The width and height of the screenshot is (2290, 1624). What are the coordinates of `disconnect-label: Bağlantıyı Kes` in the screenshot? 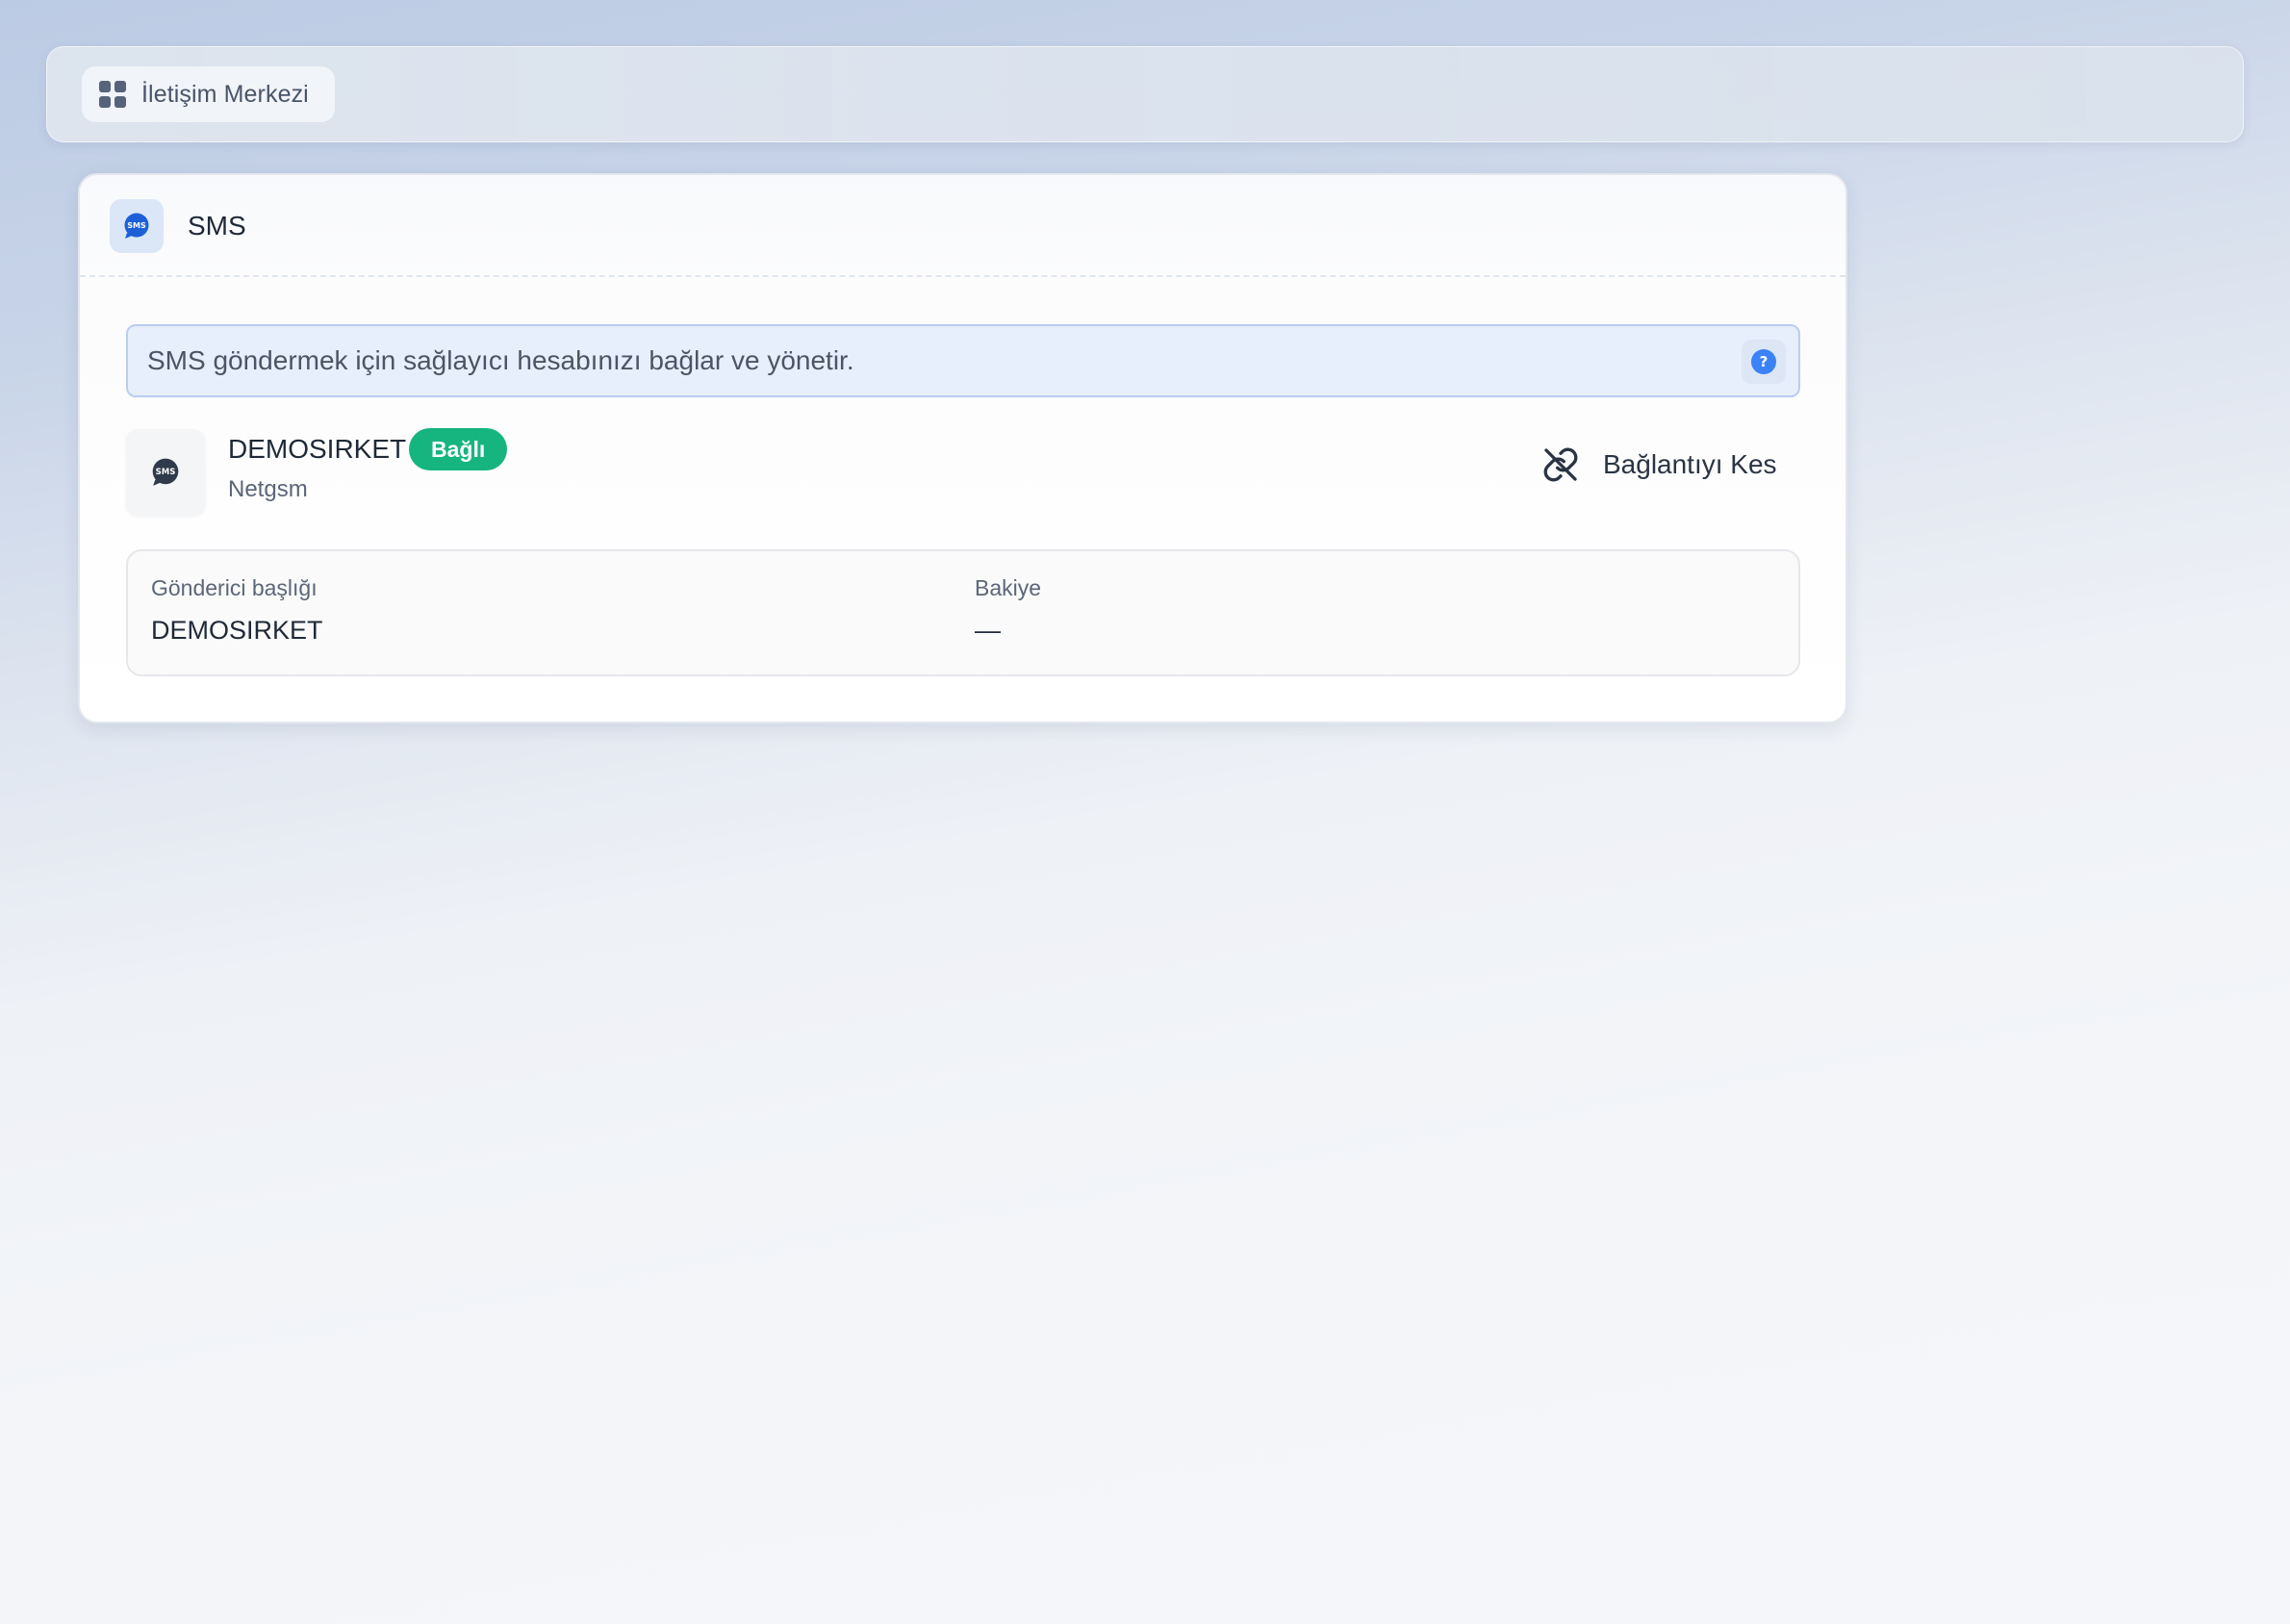 It's located at (1690, 464).